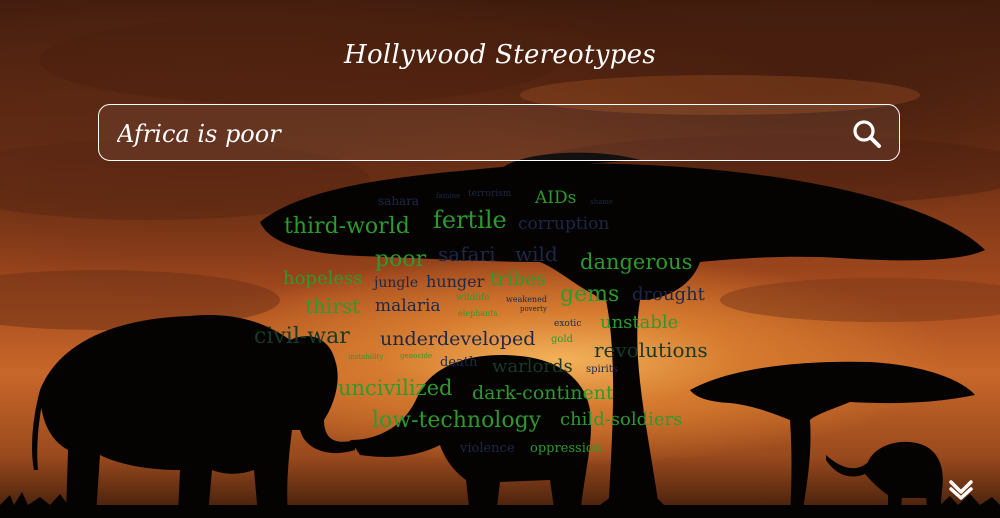 The width and height of the screenshot is (1000, 518). What do you see at coordinates (562, 340) in the screenshot?
I see `cloud-word: gold` at bounding box center [562, 340].